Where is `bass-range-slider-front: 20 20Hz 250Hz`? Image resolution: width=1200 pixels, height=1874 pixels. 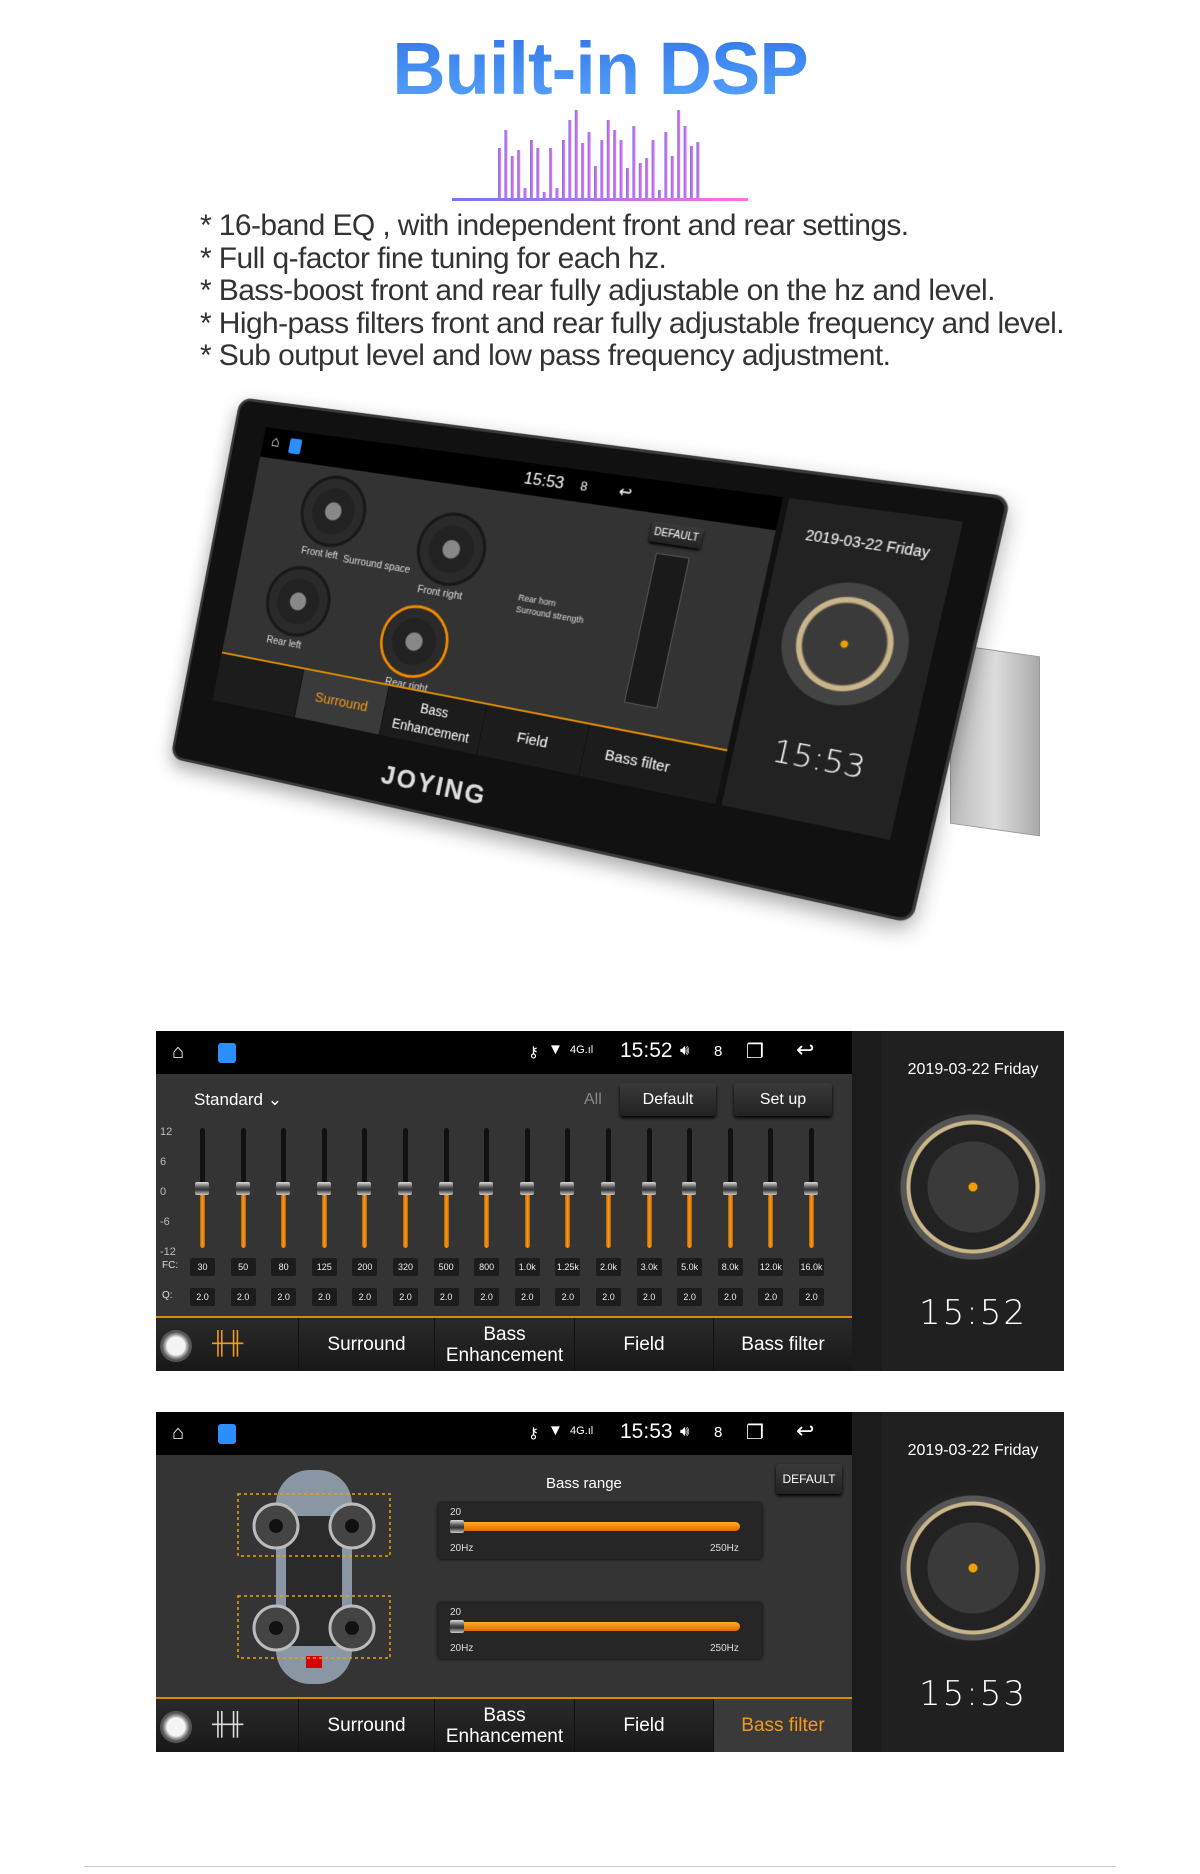 bass-range-slider-front: 20 20Hz 250Hz is located at coordinates (600, 1531).